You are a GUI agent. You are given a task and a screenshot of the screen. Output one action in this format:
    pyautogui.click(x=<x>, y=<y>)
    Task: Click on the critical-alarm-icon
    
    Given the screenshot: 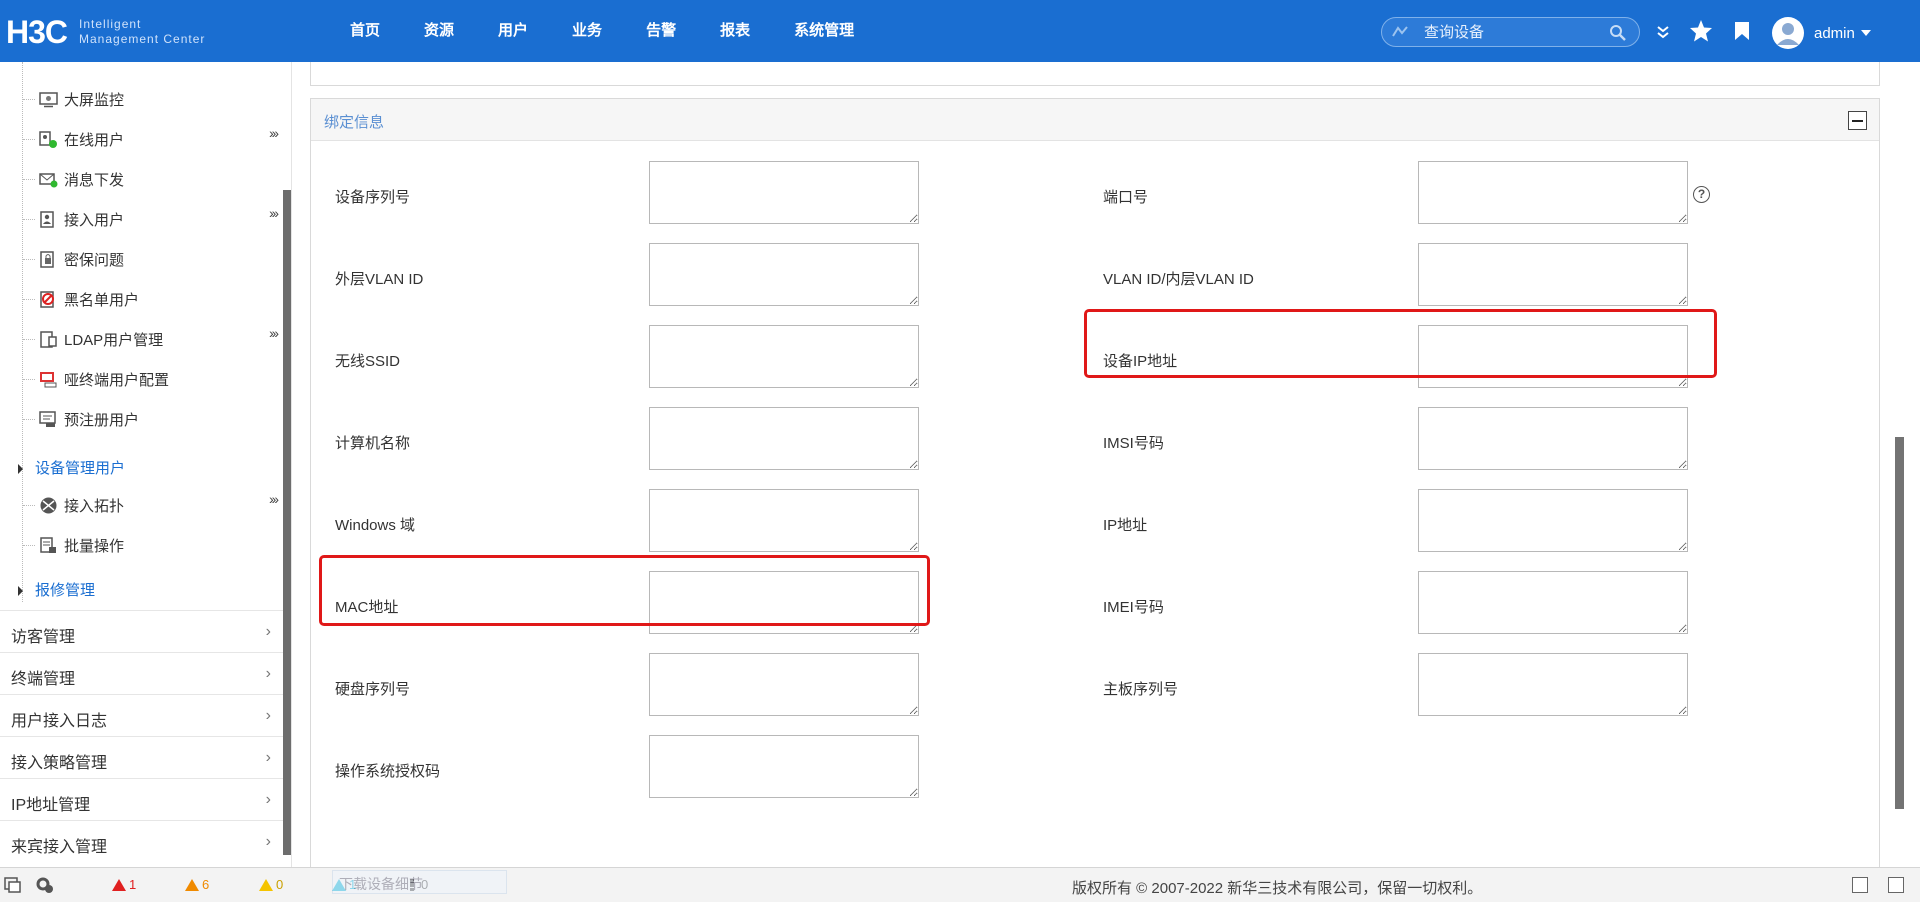 What is the action you would take?
    pyautogui.click(x=119, y=884)
    